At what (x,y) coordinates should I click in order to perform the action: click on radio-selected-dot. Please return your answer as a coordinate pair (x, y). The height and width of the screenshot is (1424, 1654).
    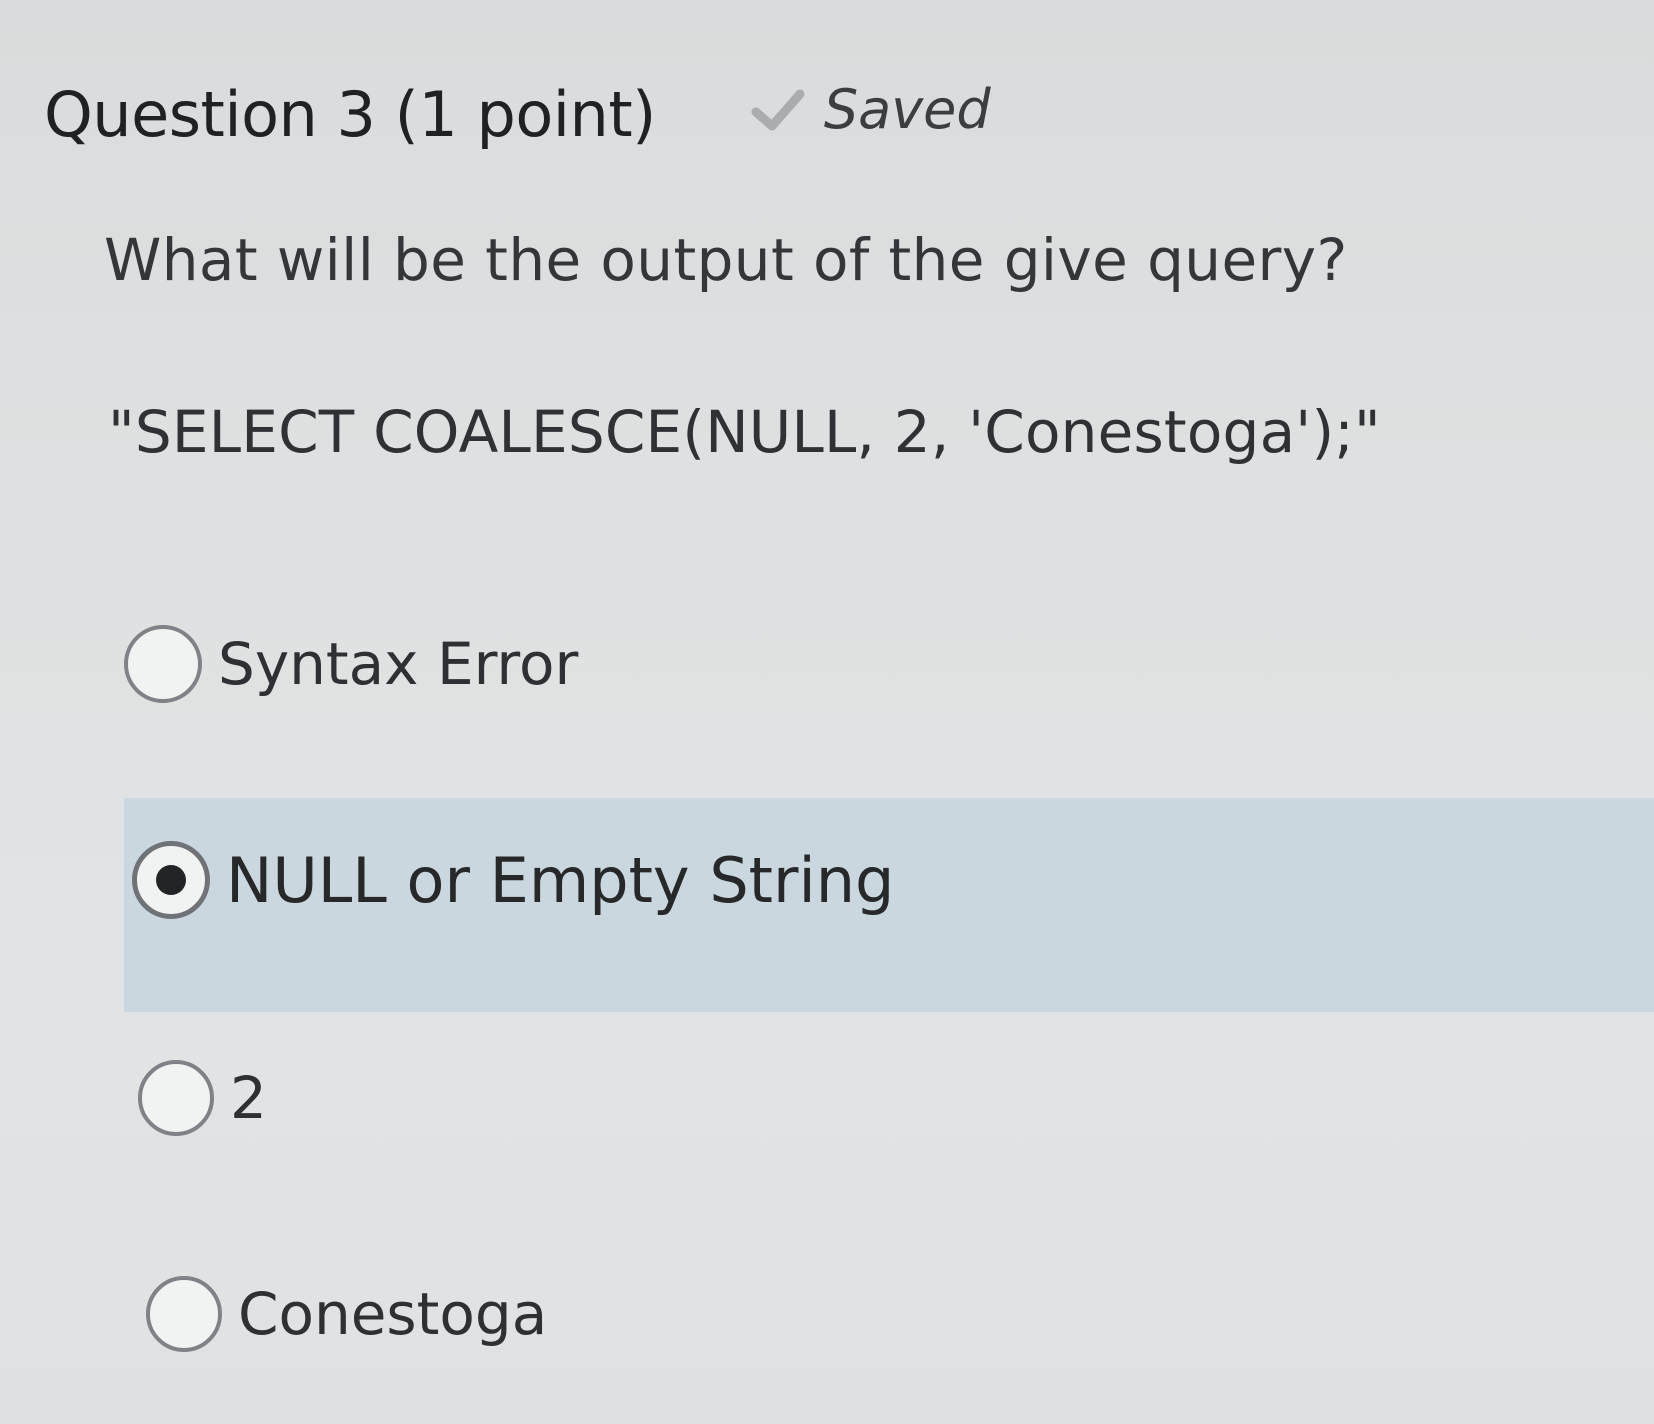
    Looking at the image, I should click on (171, 880).